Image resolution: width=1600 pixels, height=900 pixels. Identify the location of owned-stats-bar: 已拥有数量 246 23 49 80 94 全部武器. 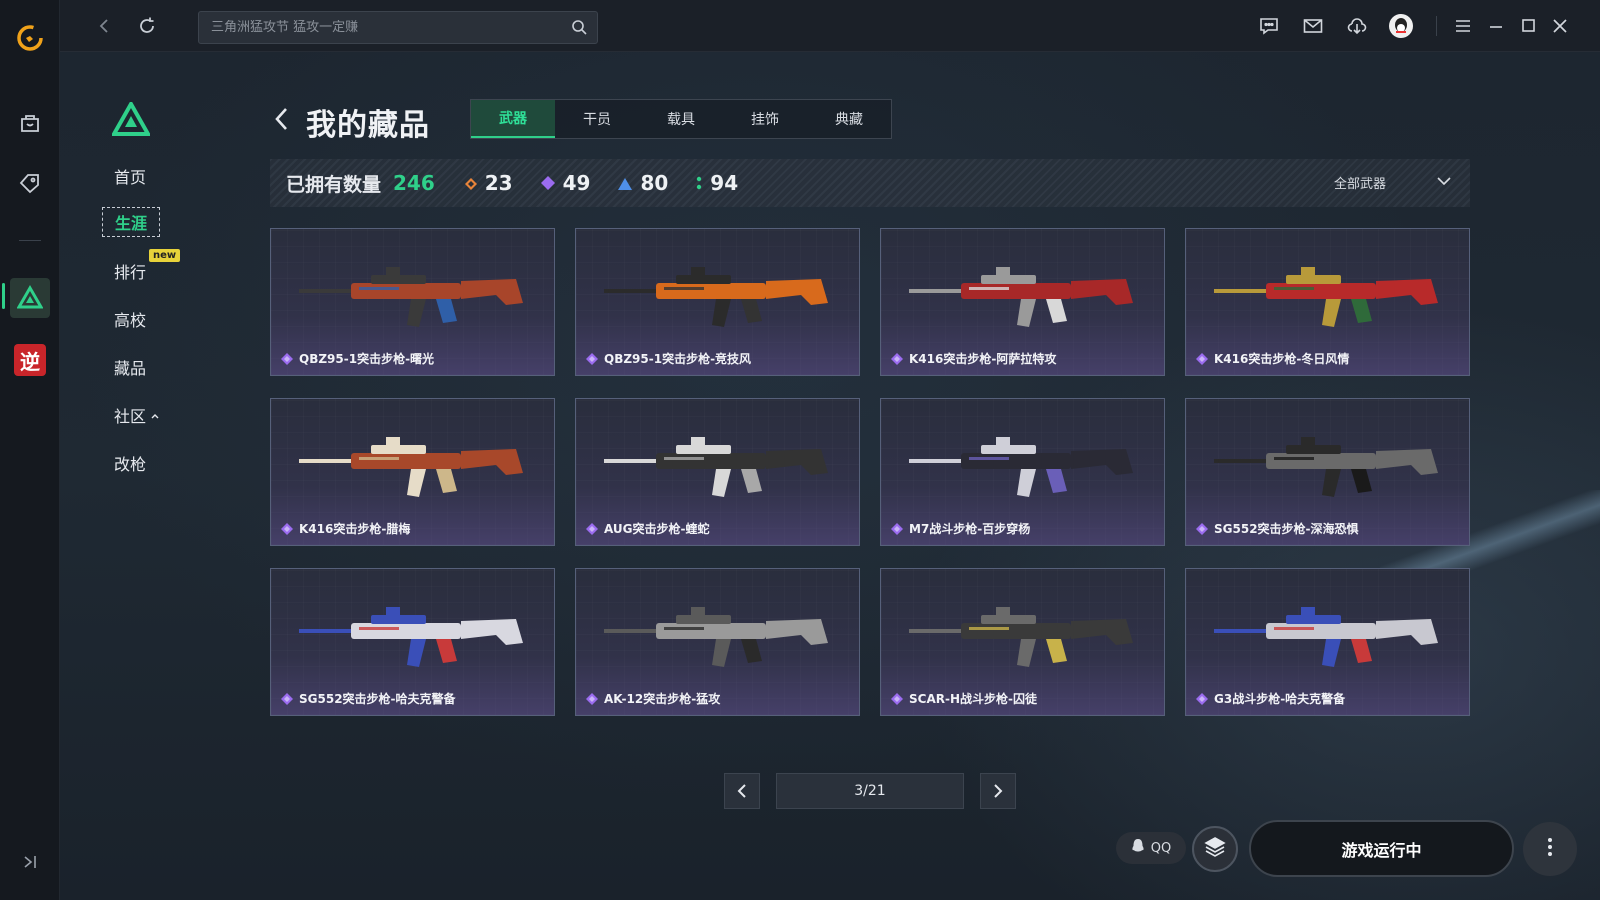
(870, 183).